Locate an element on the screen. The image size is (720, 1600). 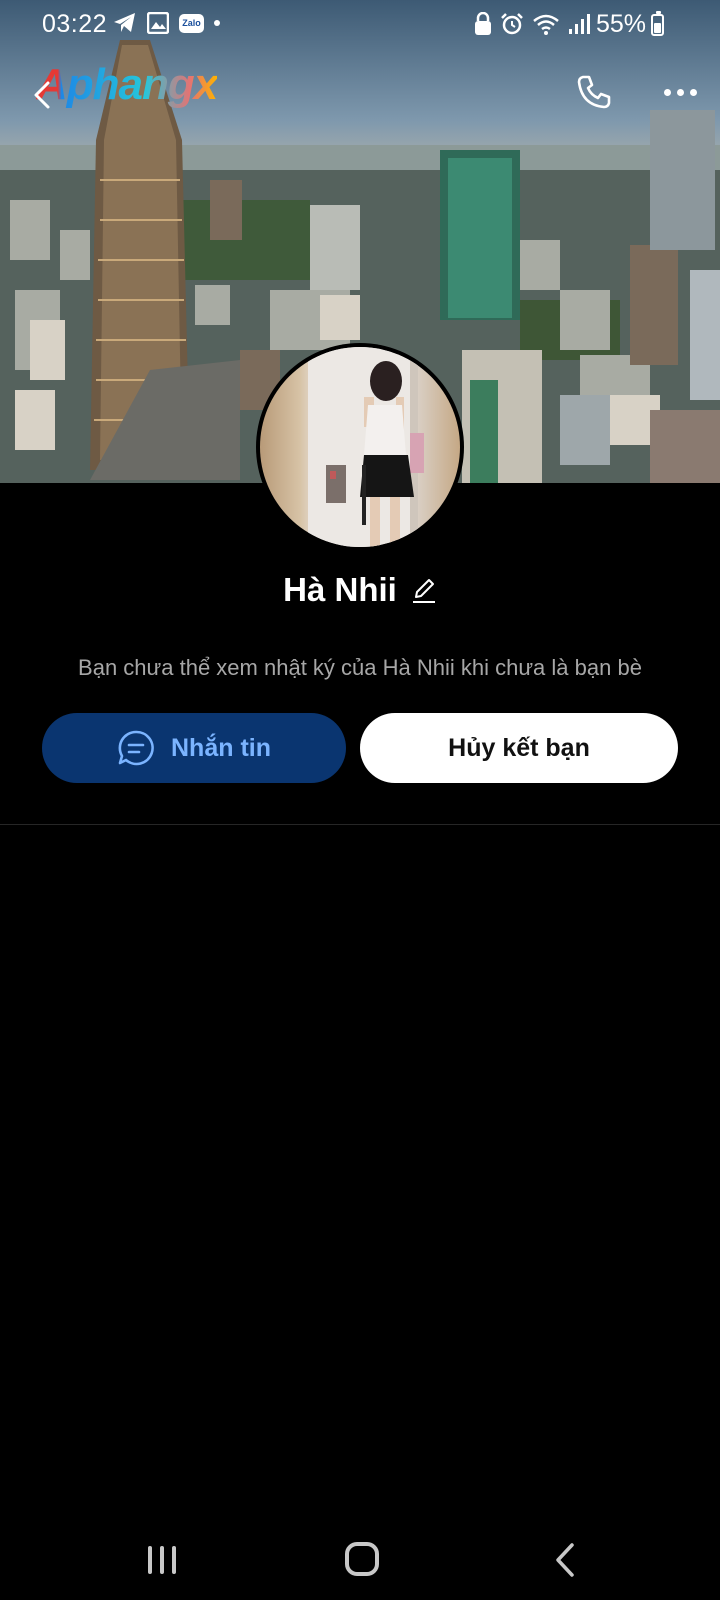
zalo-icon: Zalo is located at coordinates (191, 23).